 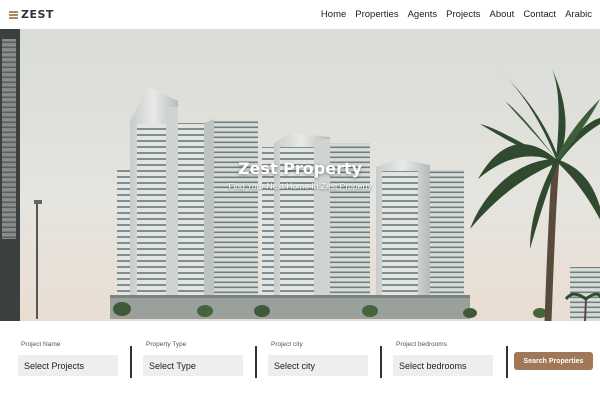 I want to click on project-city-field: Project city Select city, so click(x=318, y=358).